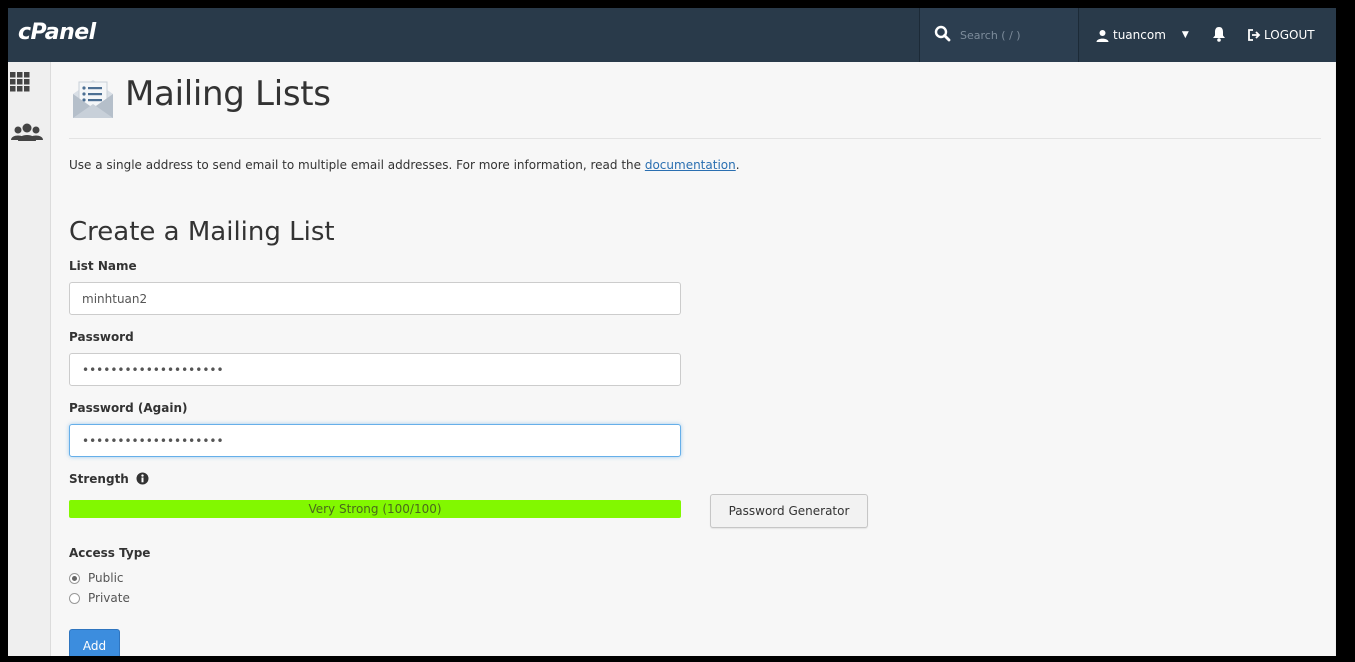 This screenshot has height=662, width=1355. Describe the element at coordinates (375, 440) in the screenshot. I see `password-again-input` at that location.